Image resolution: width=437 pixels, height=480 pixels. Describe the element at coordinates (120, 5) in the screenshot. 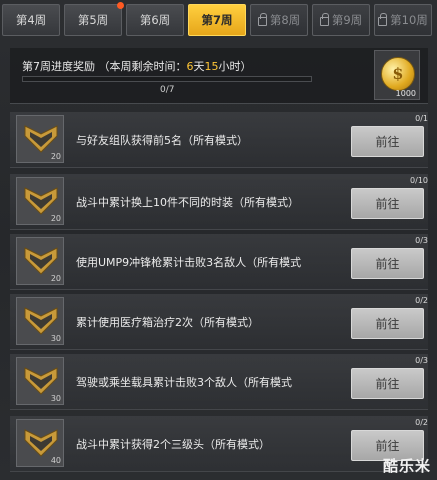

I see `notification-dot-icon` at that location.